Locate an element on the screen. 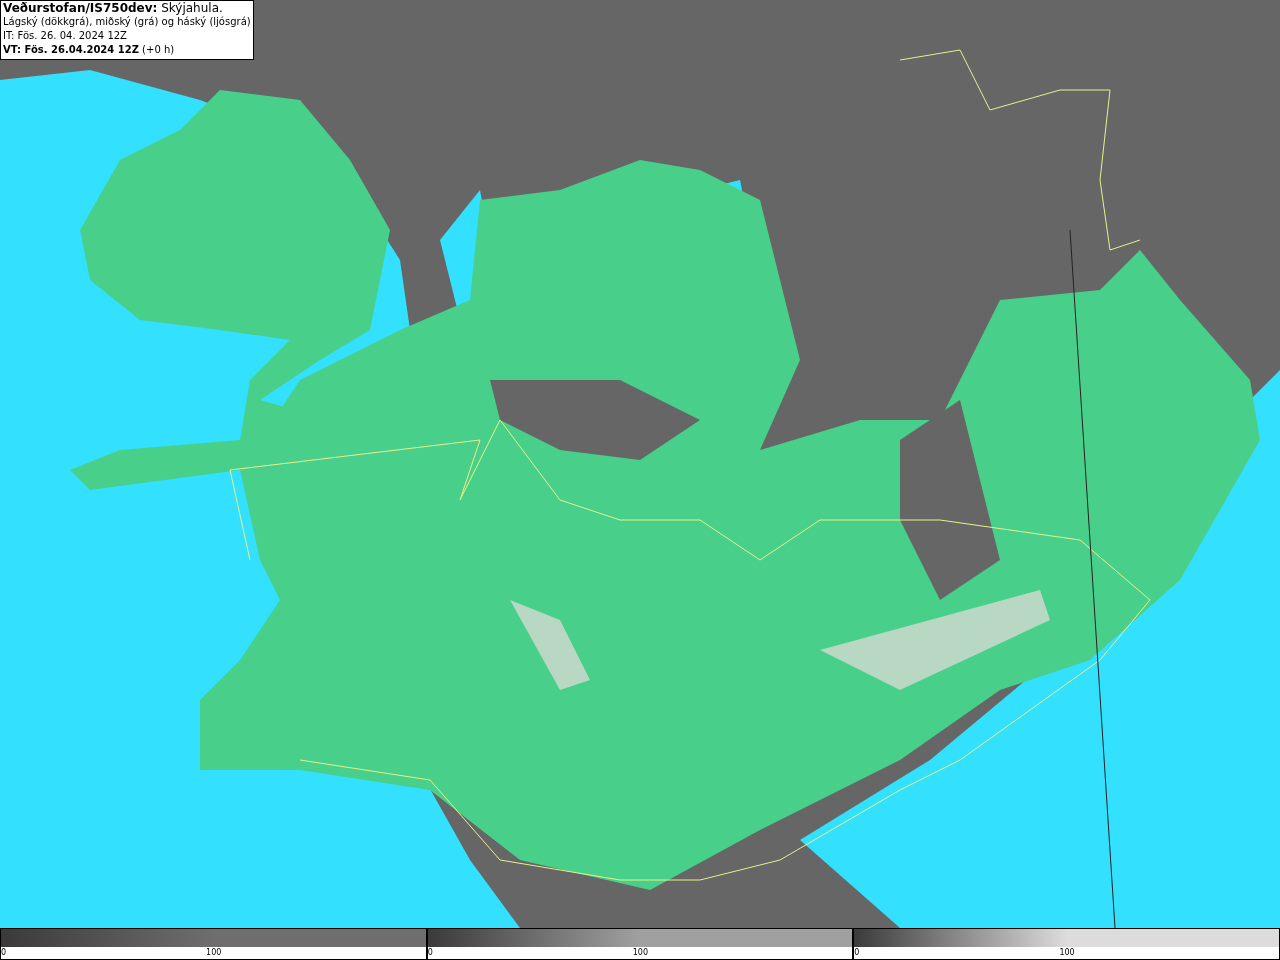 The width and height of the screenshot is (1280, 960). info-text: Lágský (dökkgrá), miðský (grá) og háský (ljósgrá) is located at coordinates (127, 22).